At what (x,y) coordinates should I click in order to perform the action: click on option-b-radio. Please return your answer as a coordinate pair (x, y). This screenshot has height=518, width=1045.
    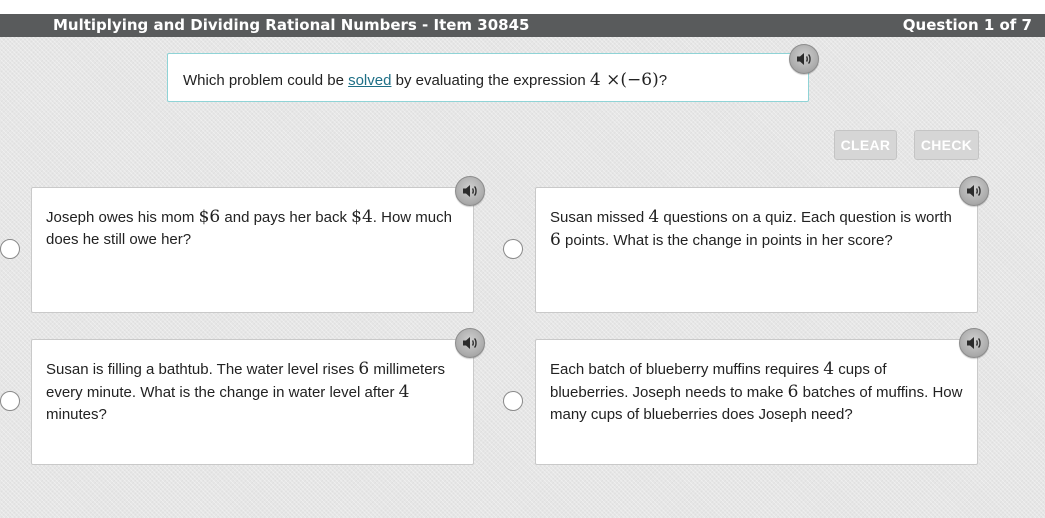
    Looking at the image, I should click on (513, 249).